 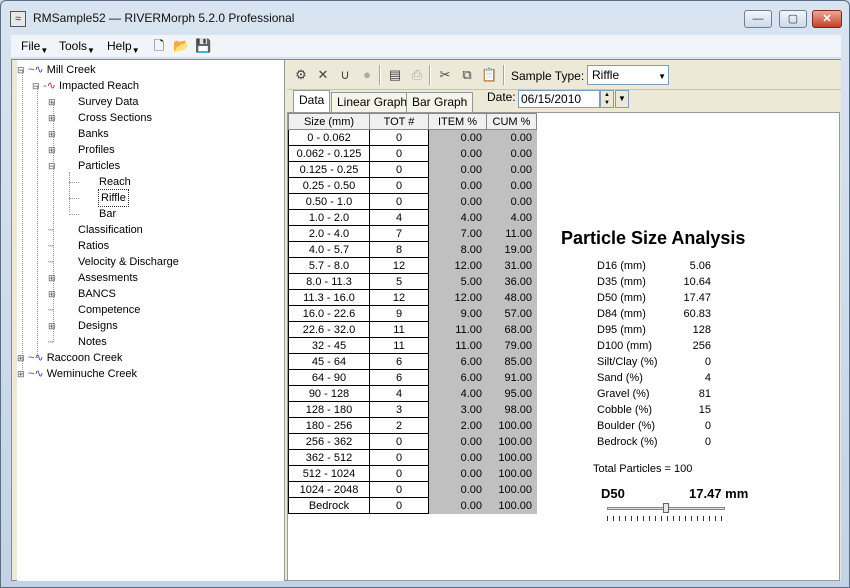 What do you see at coordinates (34, 47) in the screenshot?
I see `menu-file: File▼` at bounding box center [34, 47].